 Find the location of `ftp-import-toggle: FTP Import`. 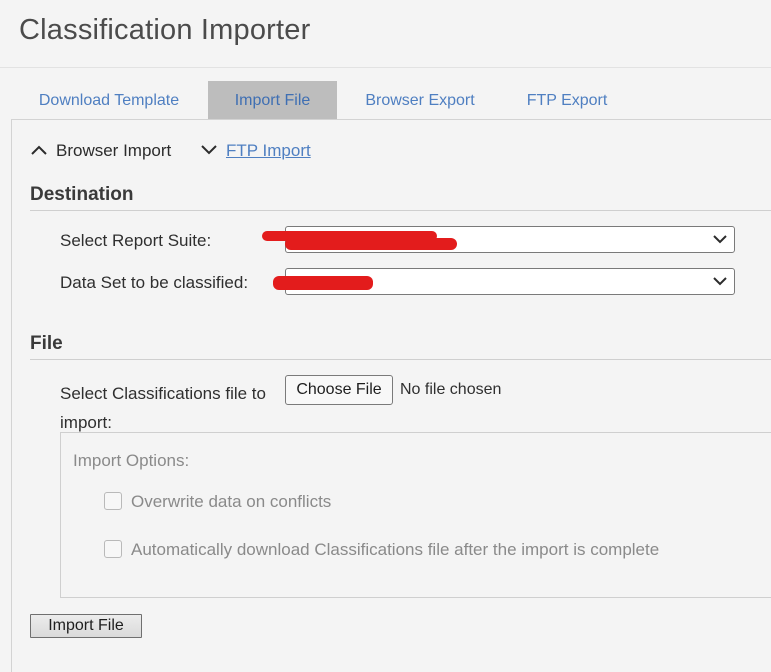

ftp-import-toggle: FTP Import is located at coordinates (260, 151).